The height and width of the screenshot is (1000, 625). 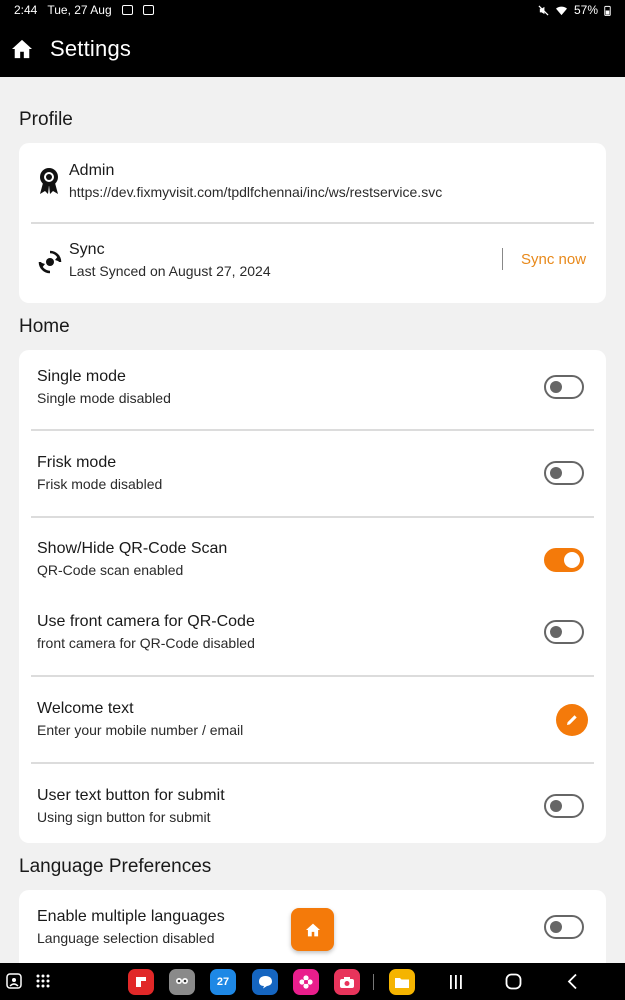 I want to click on setting-subtitle: Using sign button for submit, so click(x=124, y=817).